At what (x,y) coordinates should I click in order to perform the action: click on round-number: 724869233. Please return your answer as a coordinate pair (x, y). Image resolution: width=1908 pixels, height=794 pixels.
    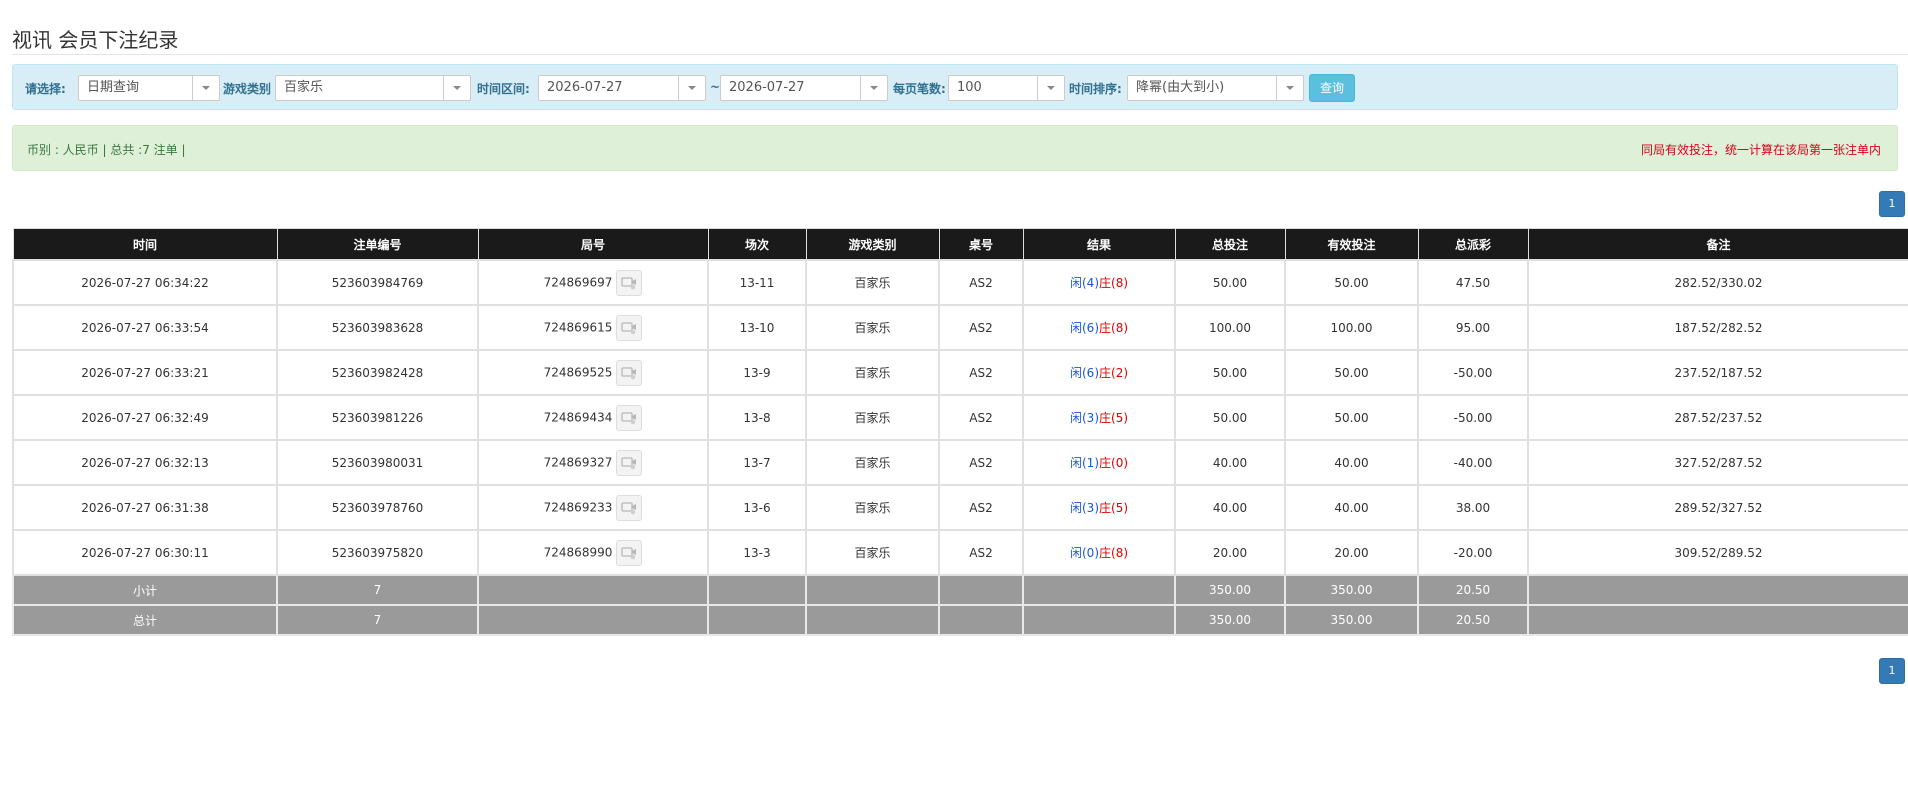
    Looking at the image, I should click on (578, 507).